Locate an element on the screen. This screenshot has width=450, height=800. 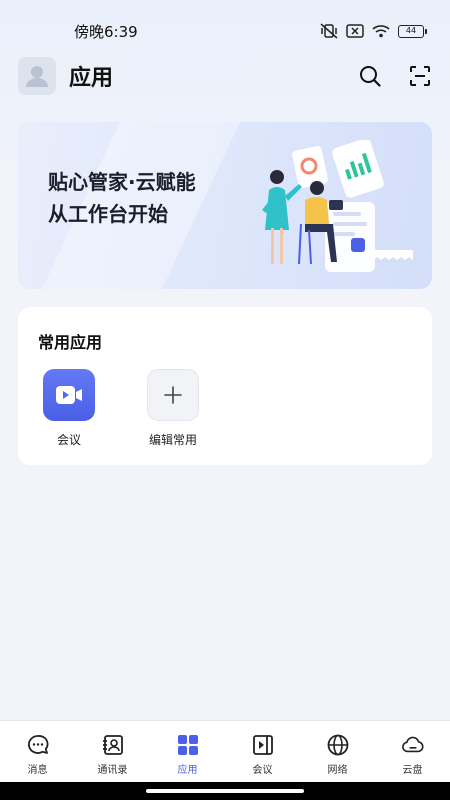
tab-label: 会议 is located at coordinates (262, 770).